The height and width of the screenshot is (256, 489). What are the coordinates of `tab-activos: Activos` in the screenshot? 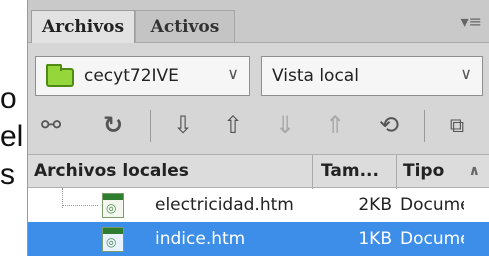 It's located at (185, 26).